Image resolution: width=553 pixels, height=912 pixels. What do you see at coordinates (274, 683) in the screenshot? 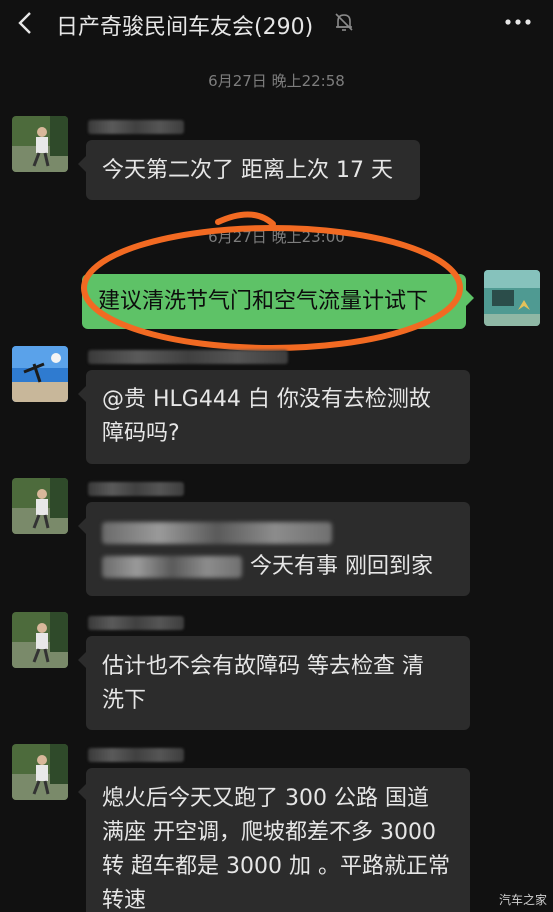
I see `message-bubble: 估计也不会有故障码 等去检查 清 洗下` at bounding box center [274, 683].